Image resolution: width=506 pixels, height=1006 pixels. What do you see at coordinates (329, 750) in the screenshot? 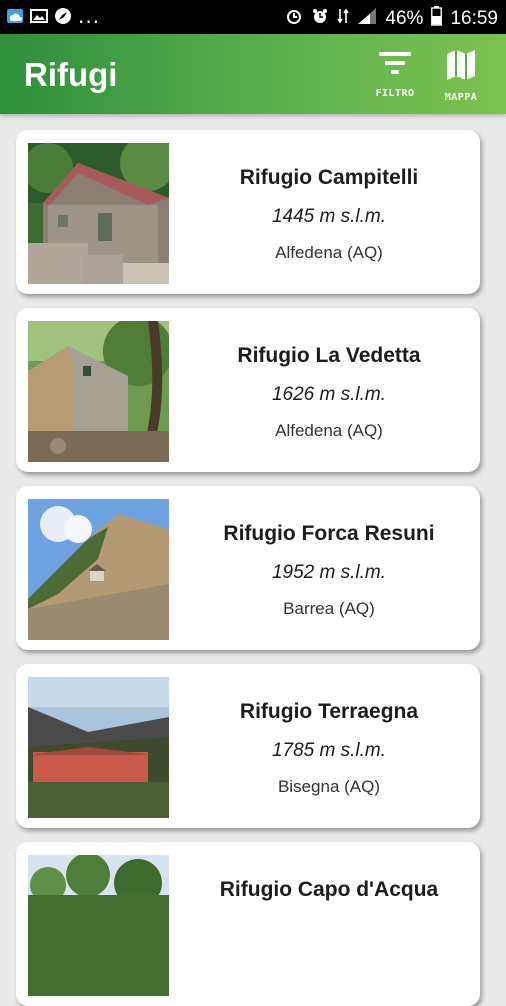
I see `refuge-altitude: 1785 m s.l.m.` at bounding box center [329, 750].